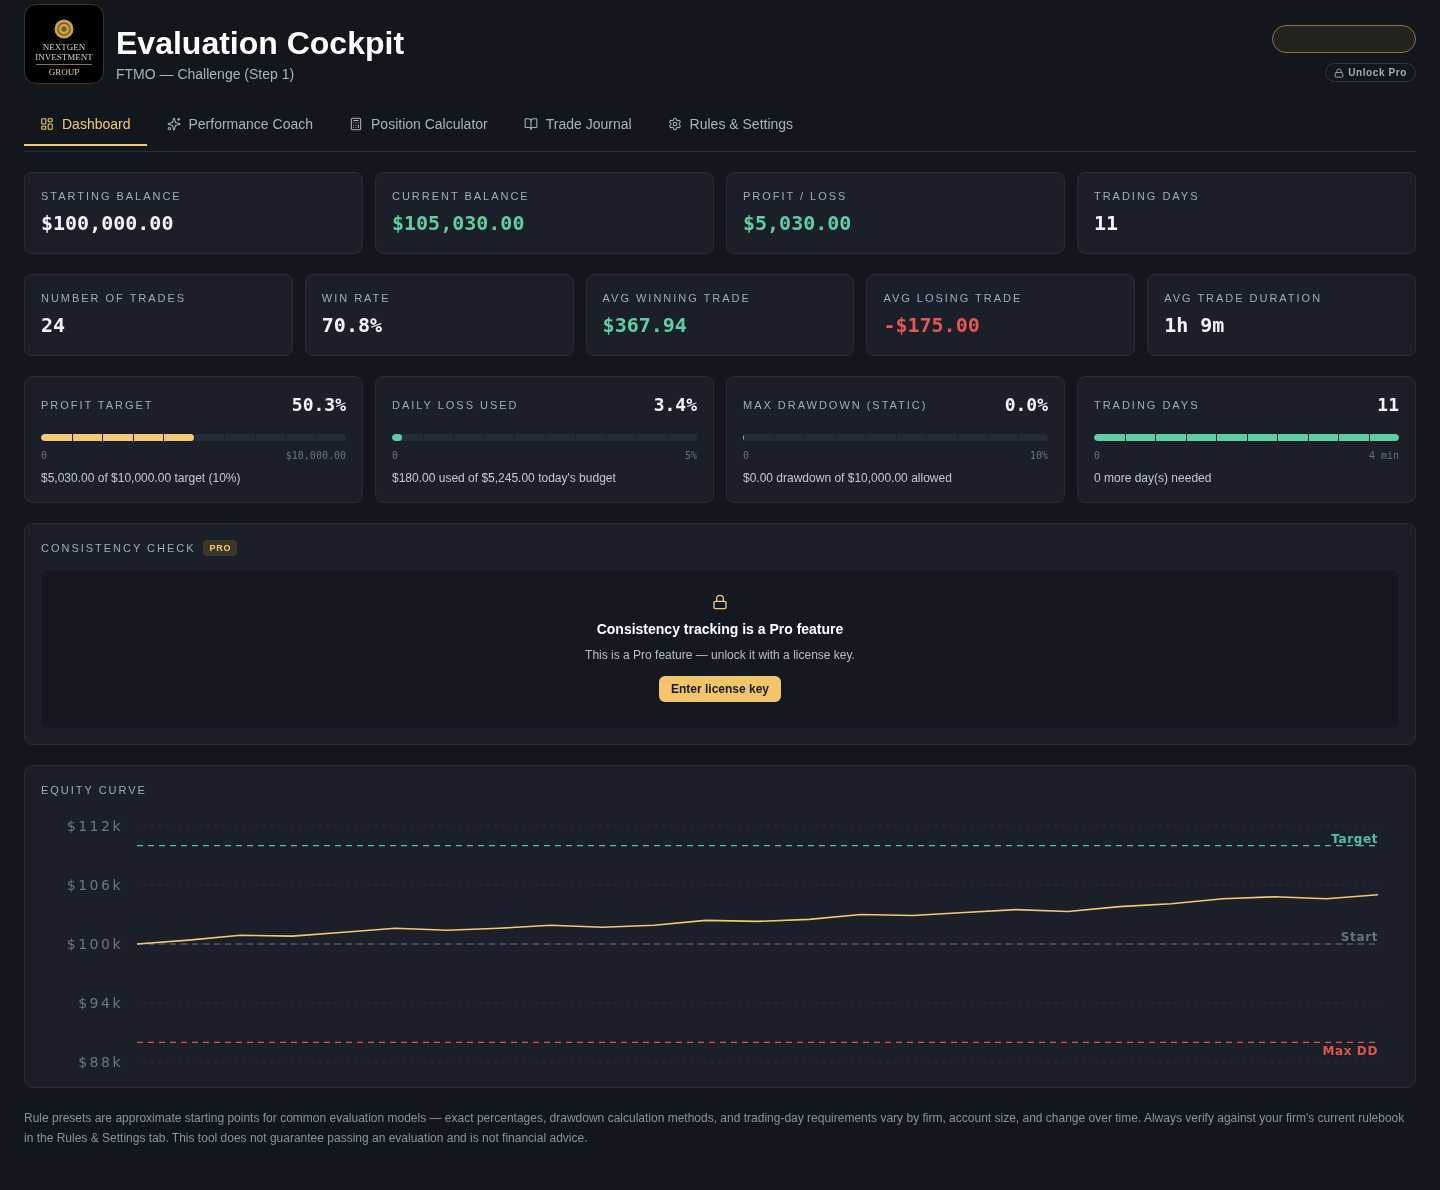  Describe the element at coordinates (1107, 223) in the screenshot. I see `stat-value: 11` at that location.